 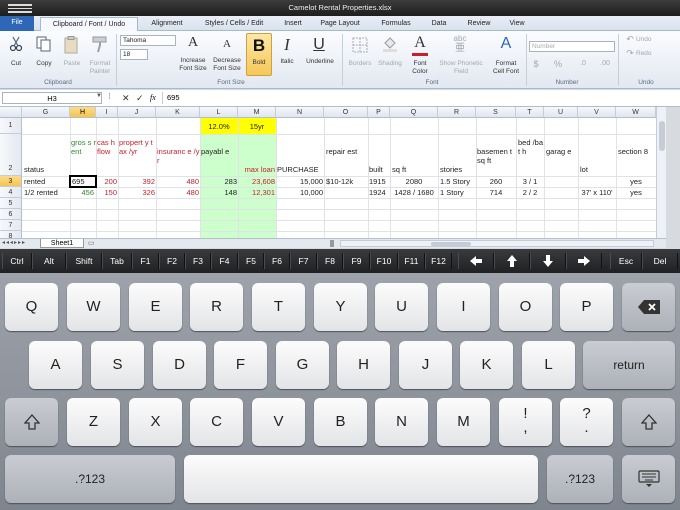 I want to click on f2-key: F2, so click(x=172, y=261).